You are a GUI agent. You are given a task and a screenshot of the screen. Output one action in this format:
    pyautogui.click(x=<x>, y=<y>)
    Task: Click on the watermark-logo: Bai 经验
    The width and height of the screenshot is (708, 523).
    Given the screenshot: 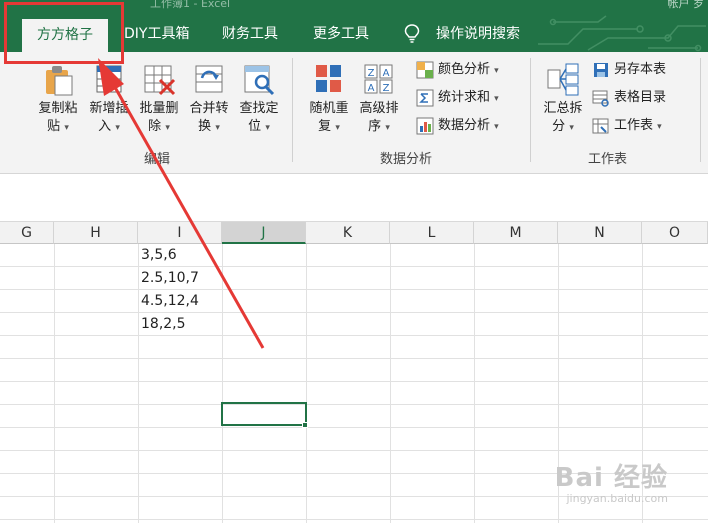 What is the action you would take?
    pyautogui.click(x=611, y=478)
    